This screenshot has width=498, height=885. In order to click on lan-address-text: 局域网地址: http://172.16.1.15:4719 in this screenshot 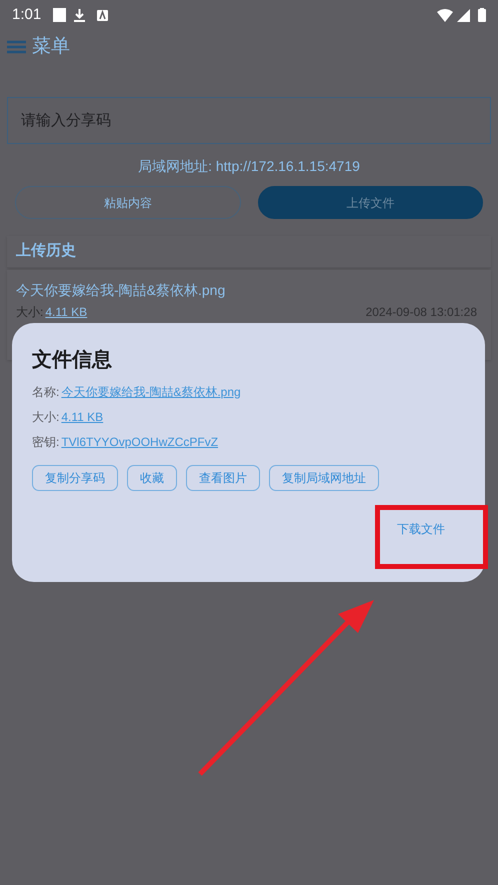, I will do `click(249, 166)`.